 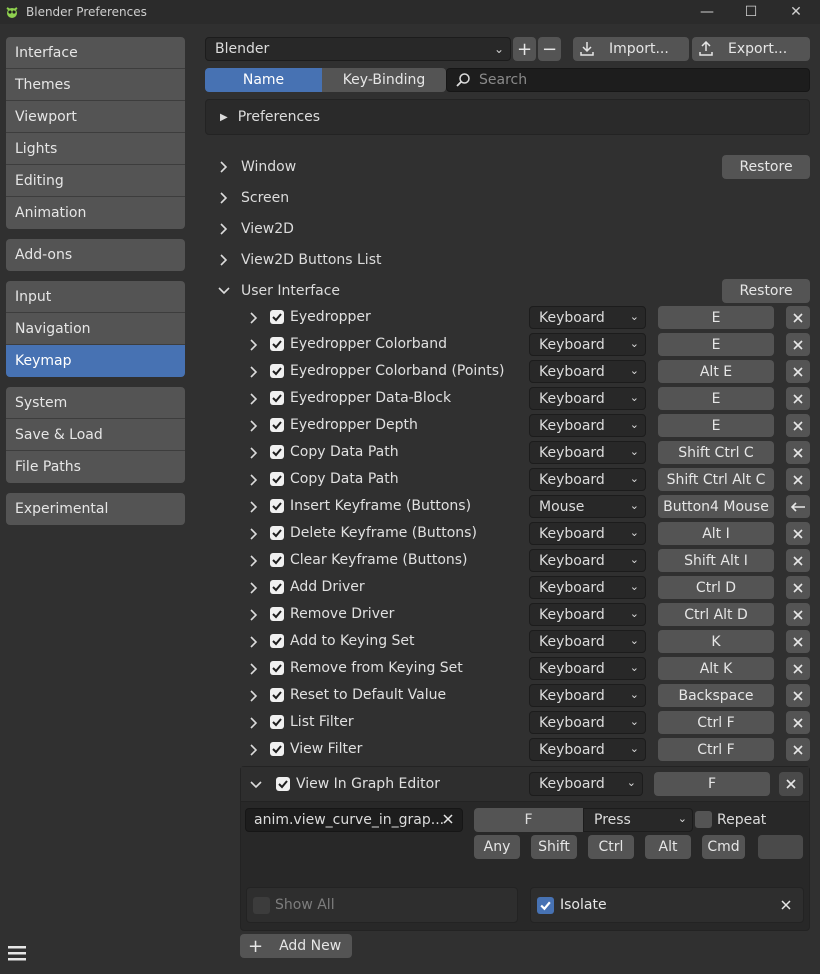 What do you see at coordinates (507, 117) in the screenshot?
I see `preferences-panel-header: ▶ Preferences` at bounding box center [507, 117].